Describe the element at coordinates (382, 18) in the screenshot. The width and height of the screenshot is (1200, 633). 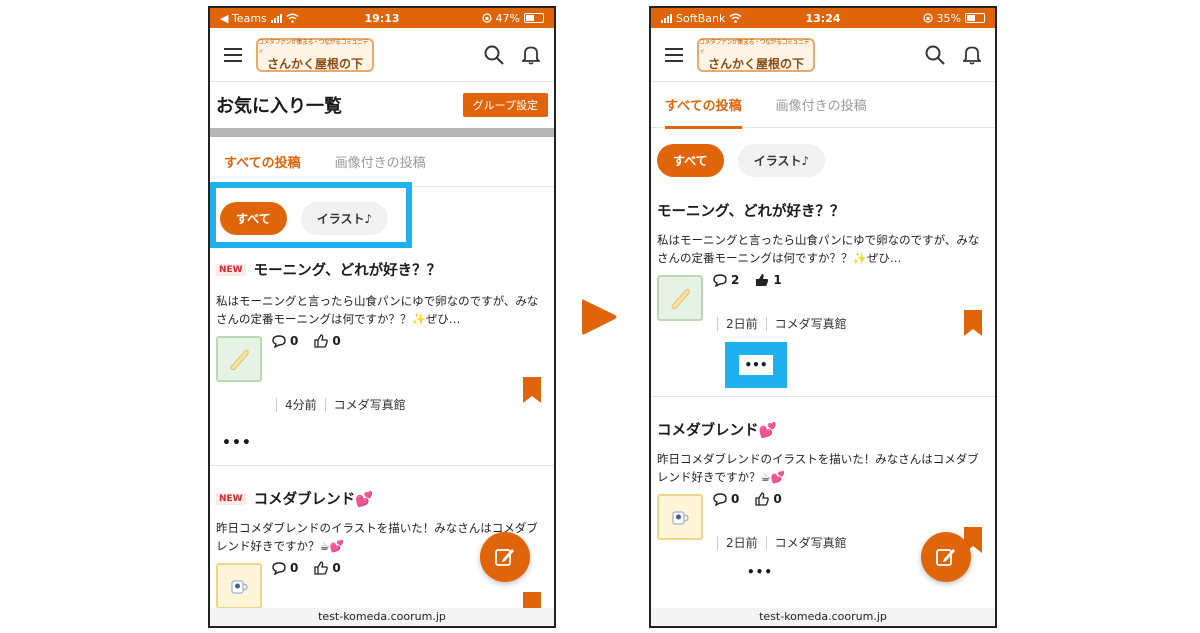
I see `status-bar: ◀ Teams 19:13 47%` at that location.